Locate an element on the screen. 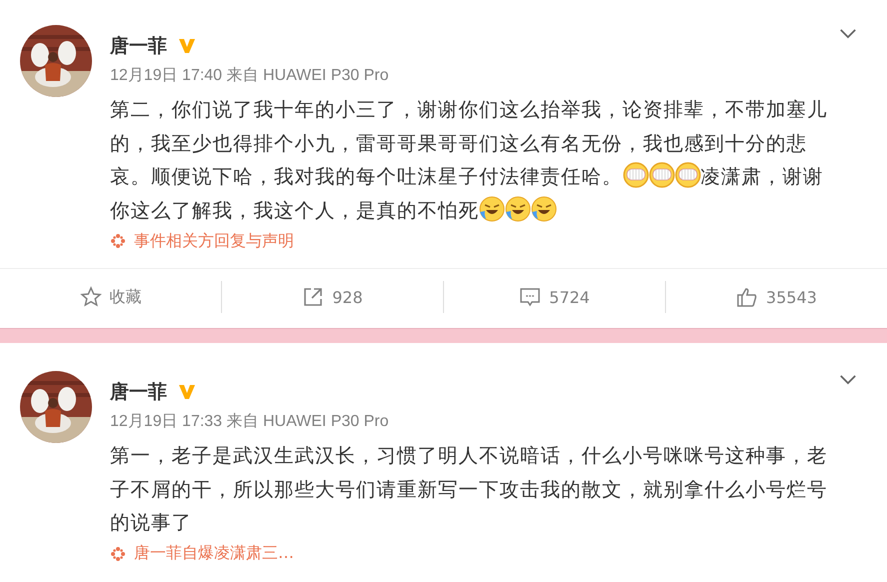  post-meta: 12月19日 17:33 来自 HUAWEI P30 Pro is located at coordinates (250, 422).